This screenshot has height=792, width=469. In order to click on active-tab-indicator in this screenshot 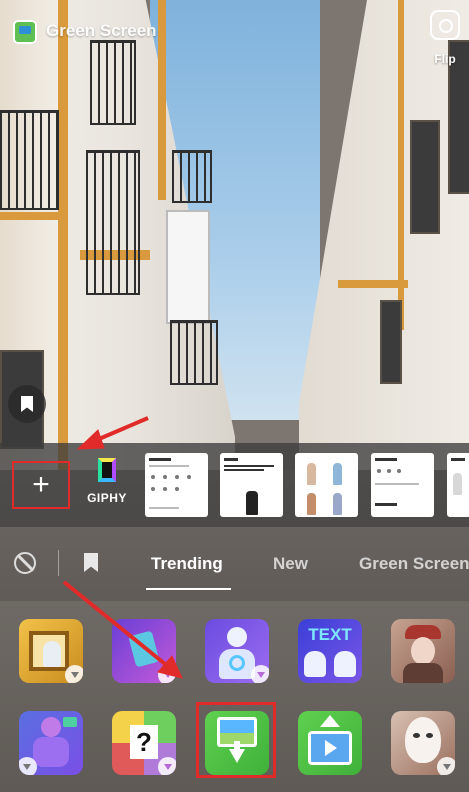, I will do `click(188, 589)`.